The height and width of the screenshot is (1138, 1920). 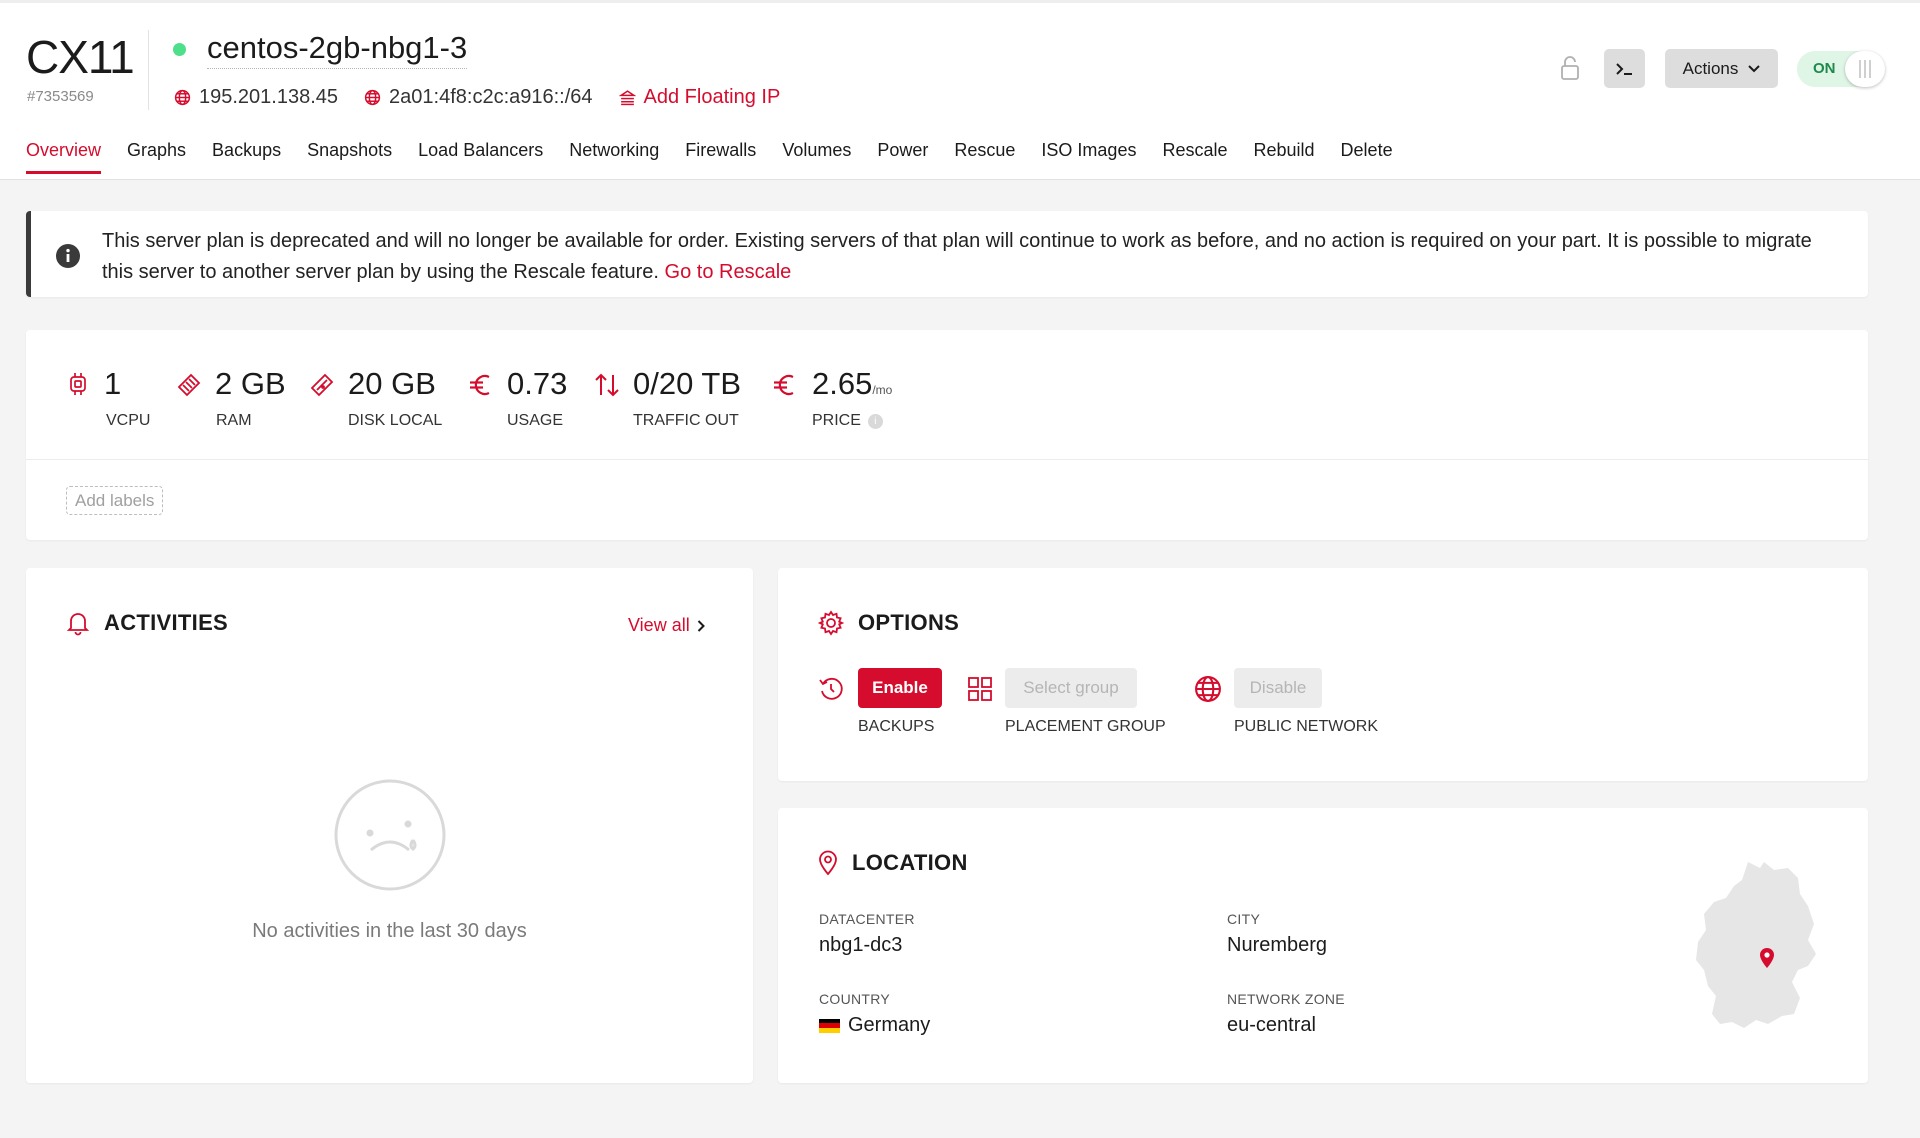 What do you see at coordinates (156, 156) in the screenshot?
I see `tab-graphs: Graphs` at bounding box center [156, 156].